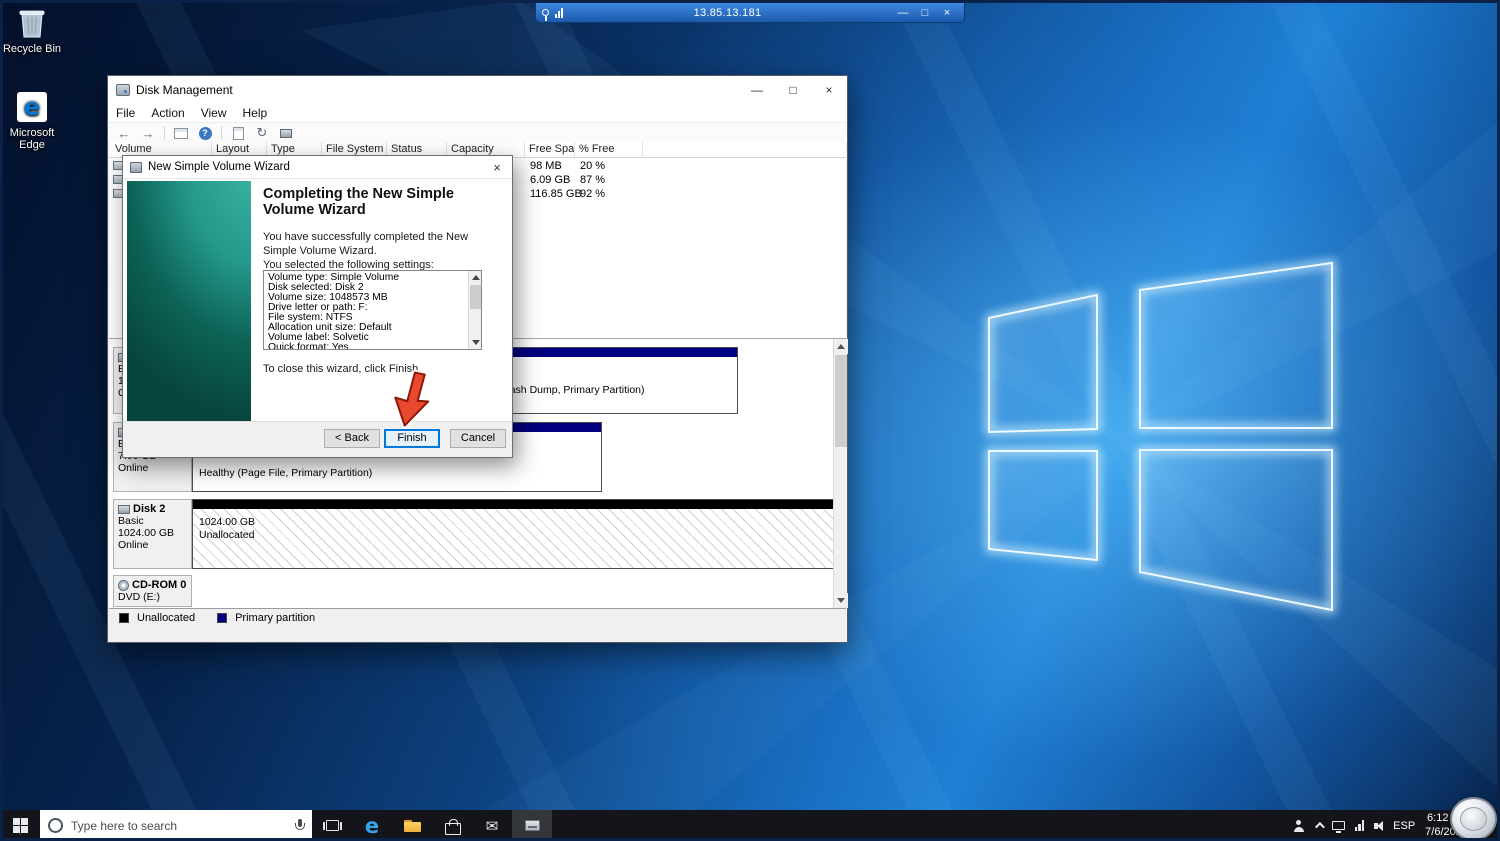 The width and height of the screenshot is (1500, 841). What do you see at coordinates (1404, 826) in the screenshot?
I see `language-indicator: ESP` at bounding box center [1404, 826].